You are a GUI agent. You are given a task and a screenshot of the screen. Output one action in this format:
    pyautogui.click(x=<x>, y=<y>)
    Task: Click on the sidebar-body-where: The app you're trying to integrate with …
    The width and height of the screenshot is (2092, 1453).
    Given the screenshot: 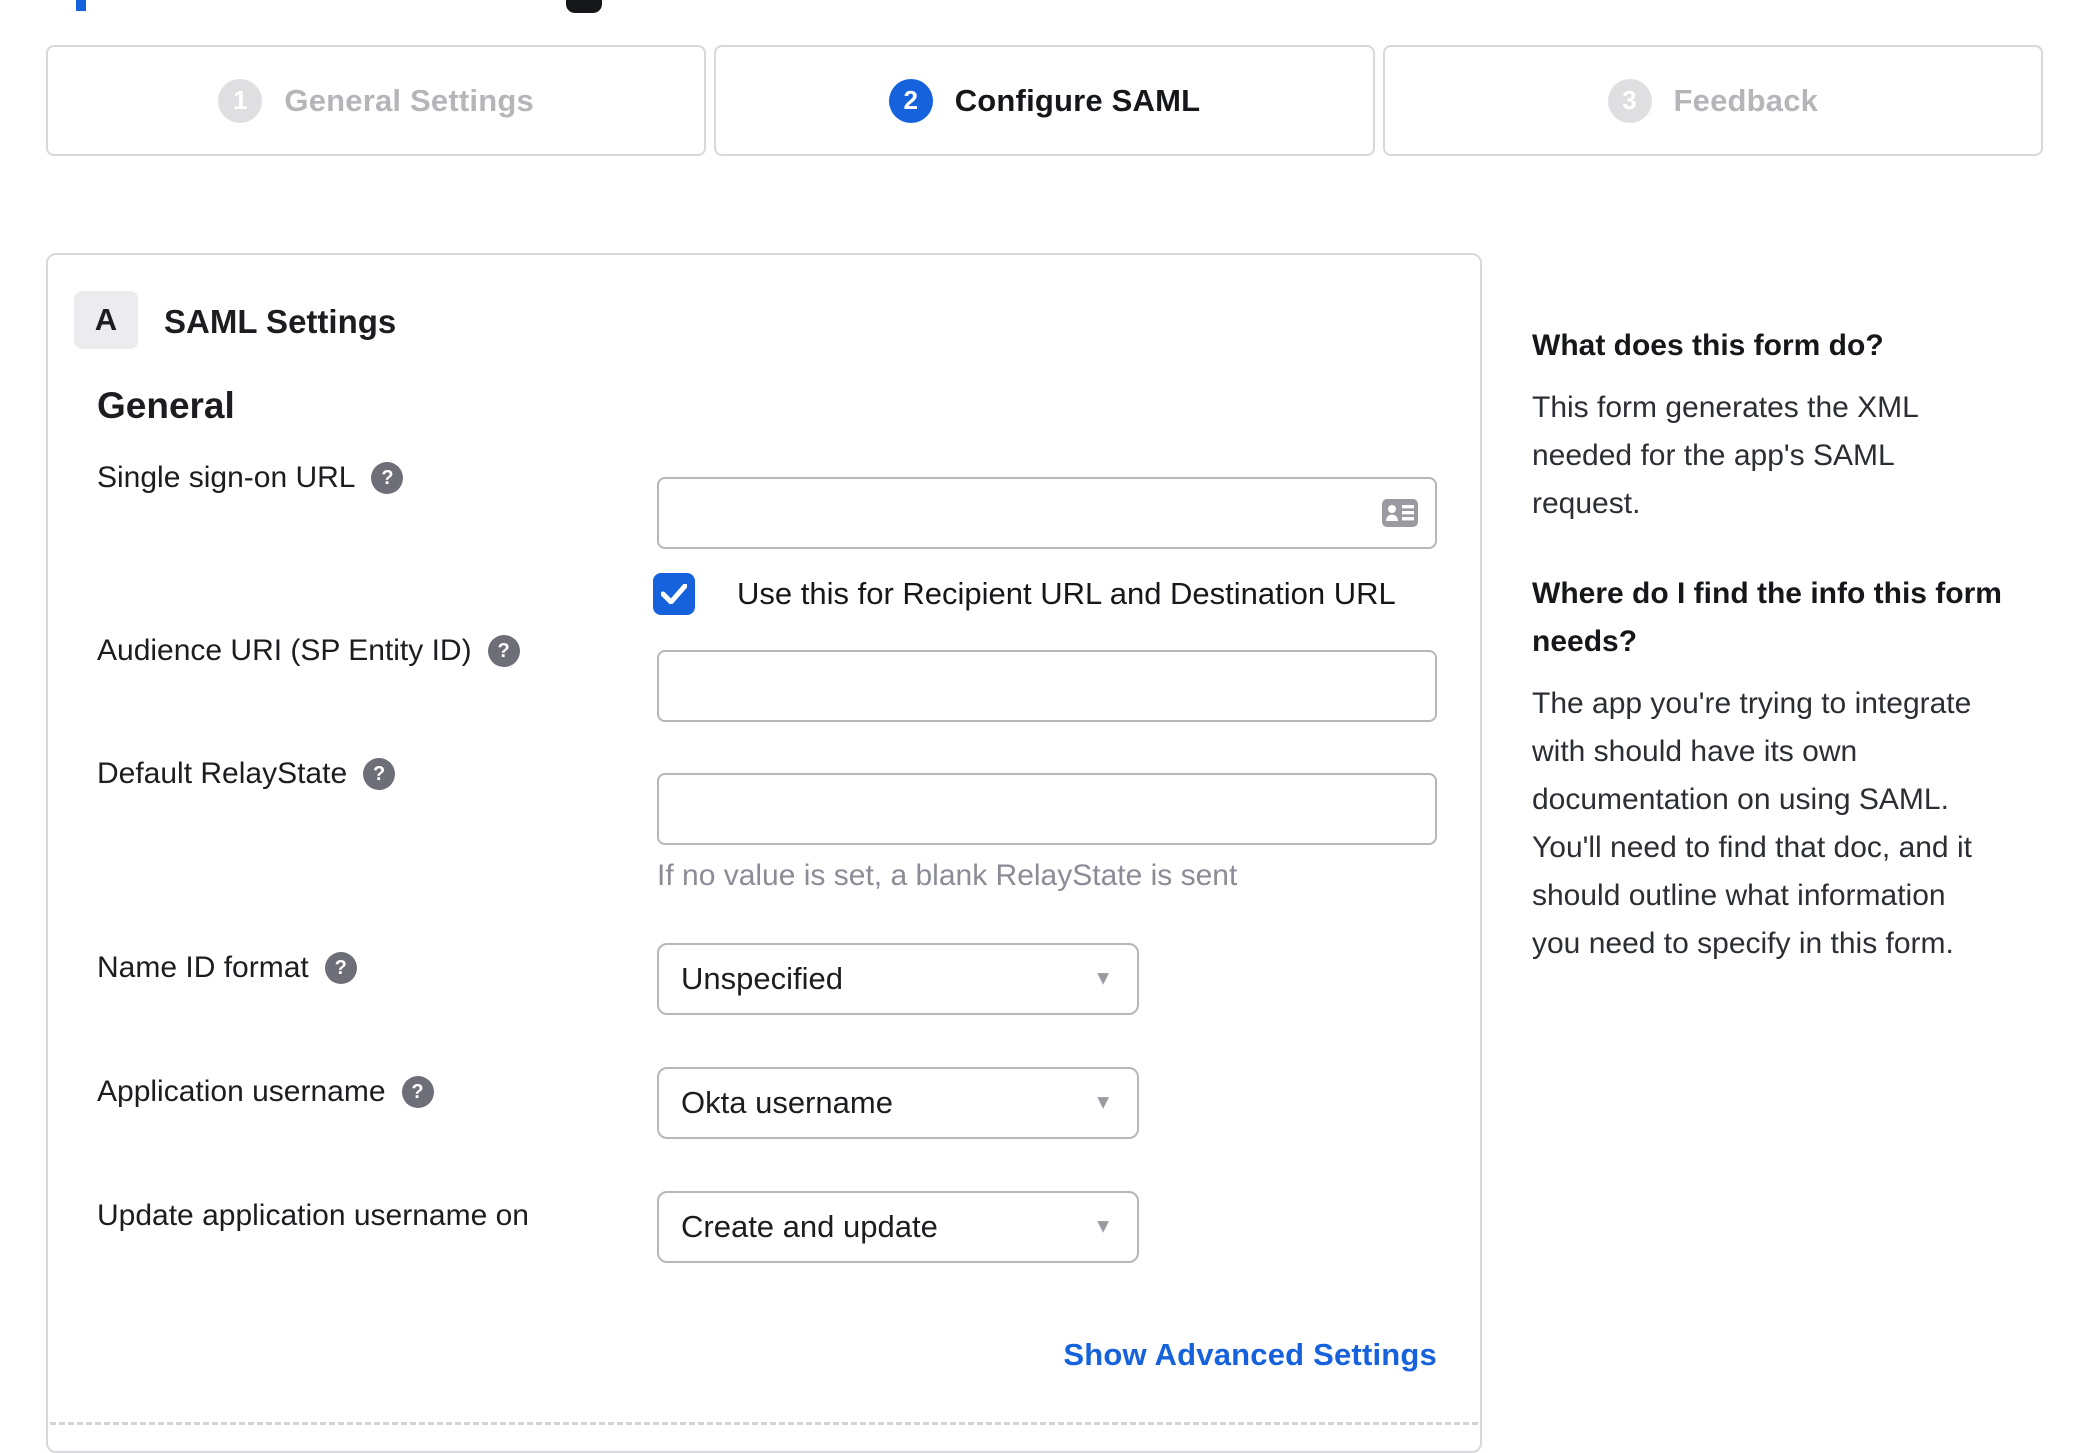 What is the action you would take?
    pyautogui.click(x=1752, y=823)
    